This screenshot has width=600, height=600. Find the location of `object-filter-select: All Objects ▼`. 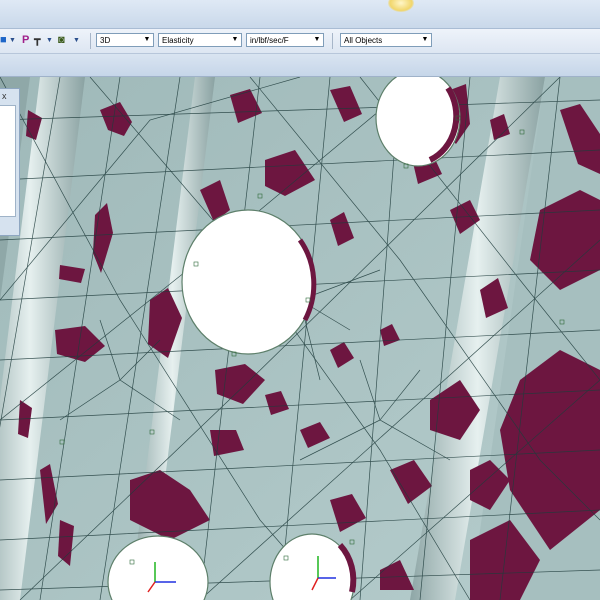

object-filter-select: All Objects ▼ is located at coordinates (386, 40).